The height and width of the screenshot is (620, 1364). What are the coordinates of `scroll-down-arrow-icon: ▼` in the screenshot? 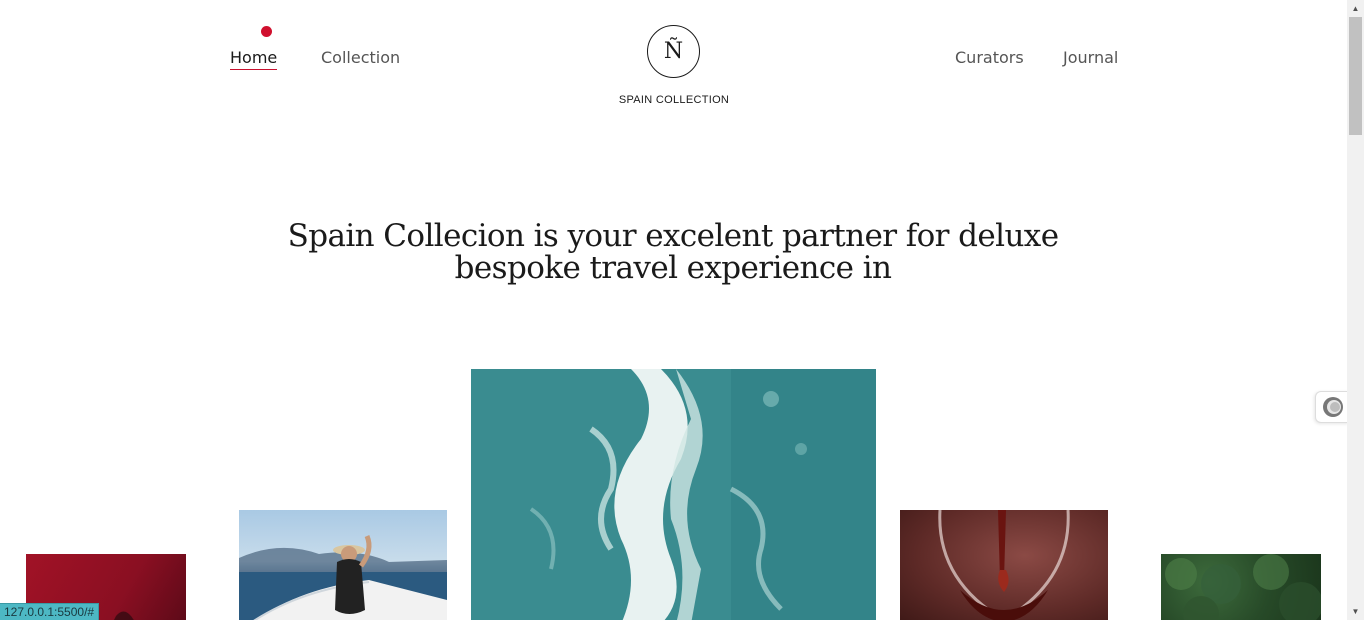 It's located at (1355, 611).